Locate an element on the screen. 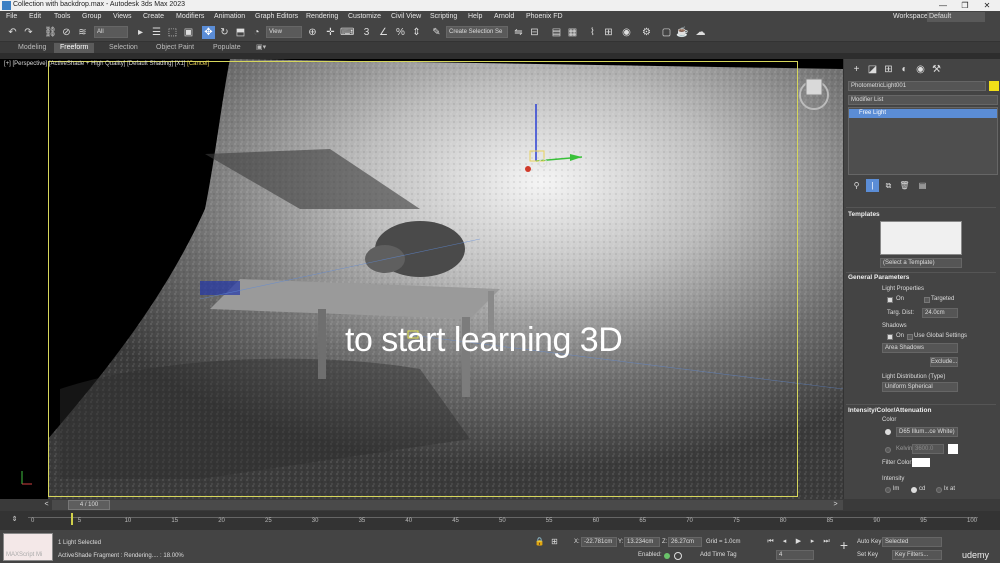 This screenshot has height=563, width=1000. window-crossing-icon: ▣ is located at coordinates (188, 32).